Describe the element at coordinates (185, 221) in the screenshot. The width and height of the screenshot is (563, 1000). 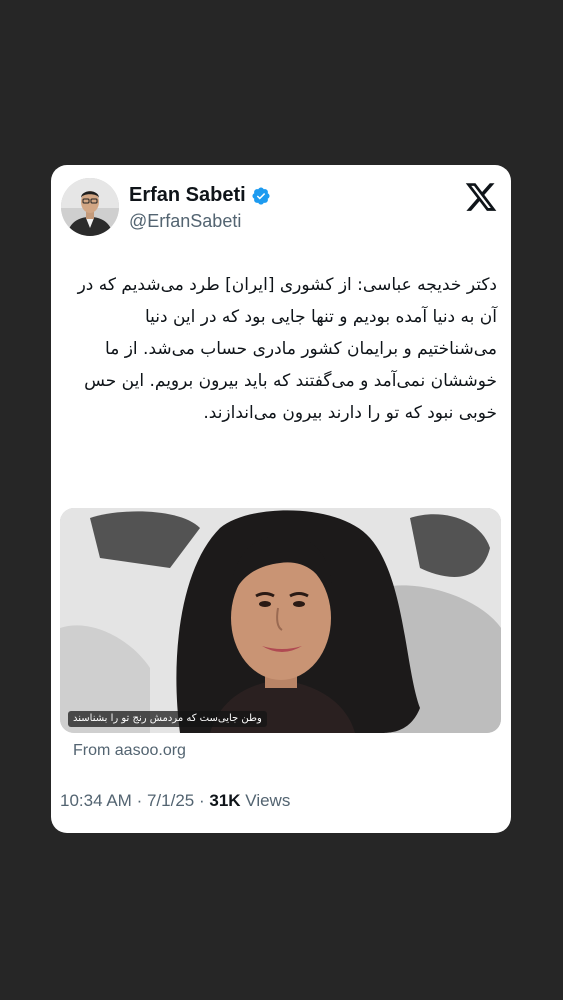
I see `author-handle: @ErfanSabeti` at that location.